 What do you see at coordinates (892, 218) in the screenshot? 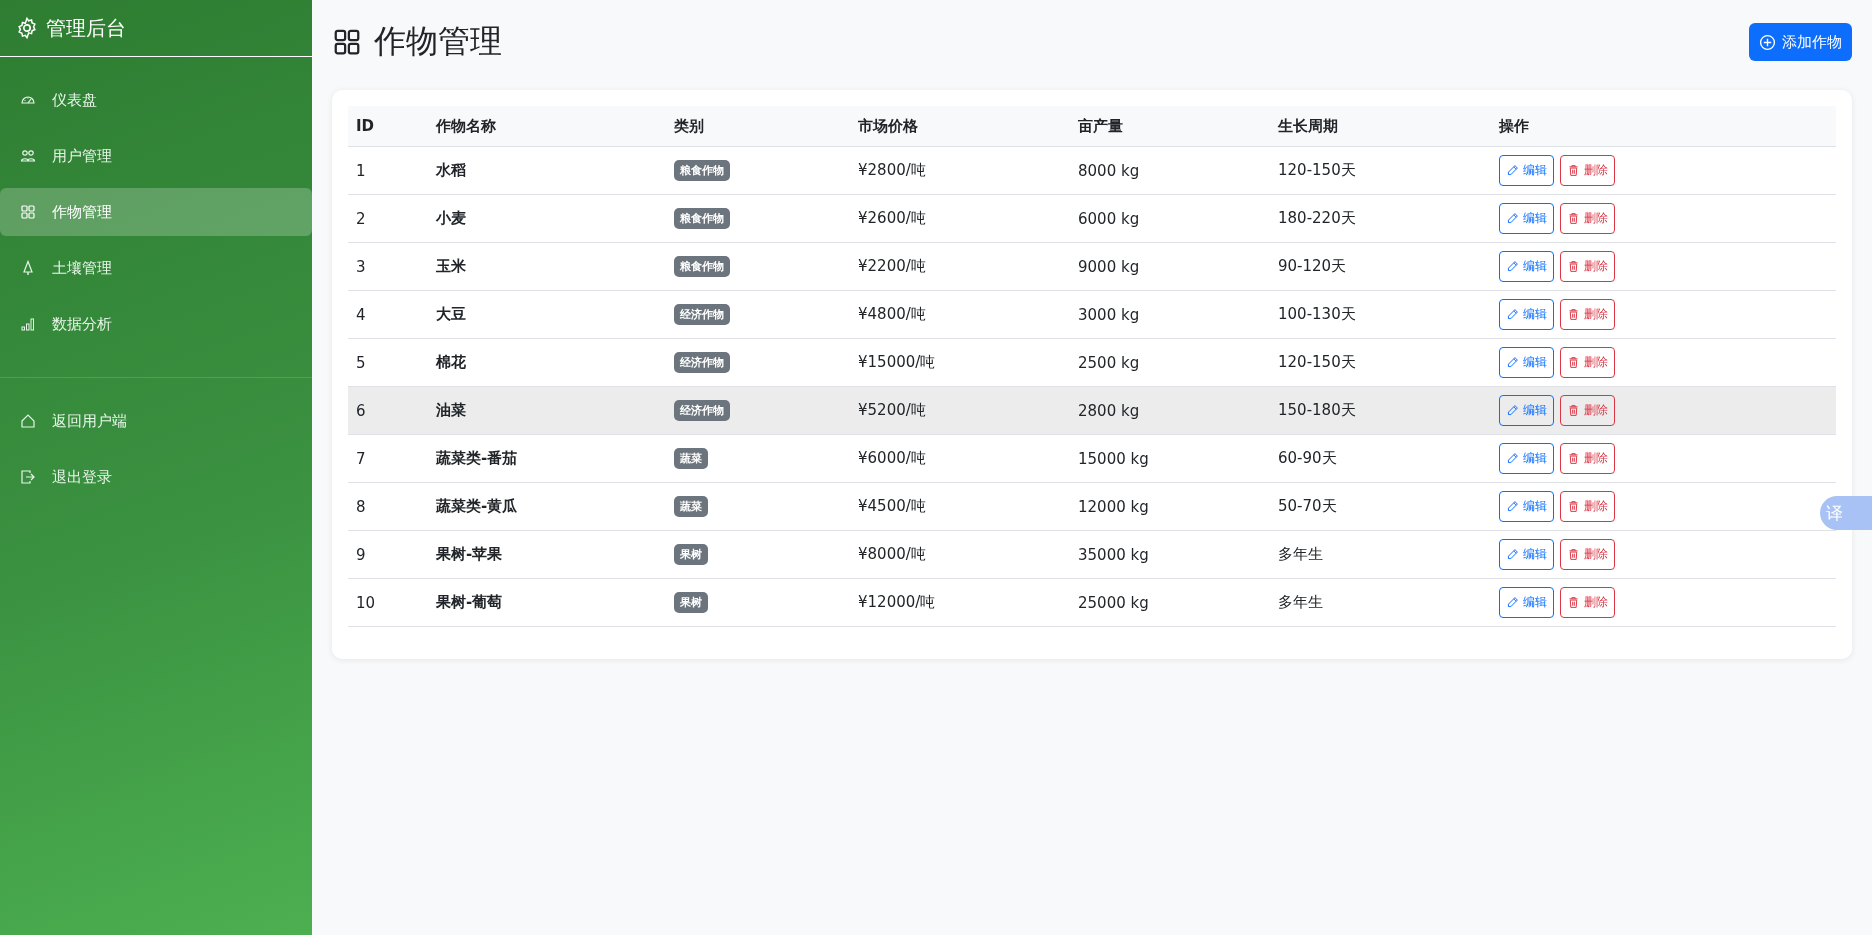
I see `table-cell: ¥2600/吨` at bounding box center [892, 218].